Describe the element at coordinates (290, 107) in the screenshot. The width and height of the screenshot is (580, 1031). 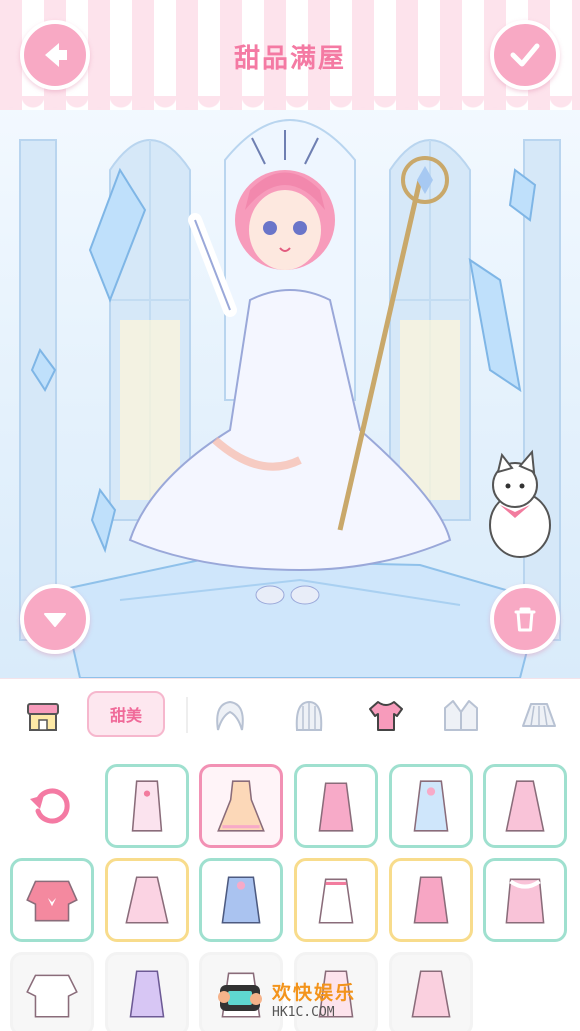
I see `header-scallop-trim` at that location.